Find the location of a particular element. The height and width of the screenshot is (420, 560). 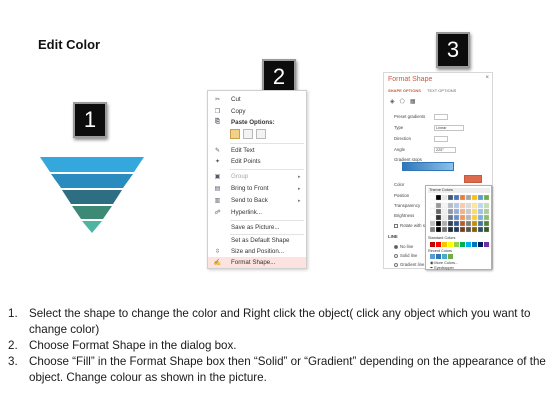

eyedropper-item: ✒ Eyedropper is located at coordinates (442, 267).